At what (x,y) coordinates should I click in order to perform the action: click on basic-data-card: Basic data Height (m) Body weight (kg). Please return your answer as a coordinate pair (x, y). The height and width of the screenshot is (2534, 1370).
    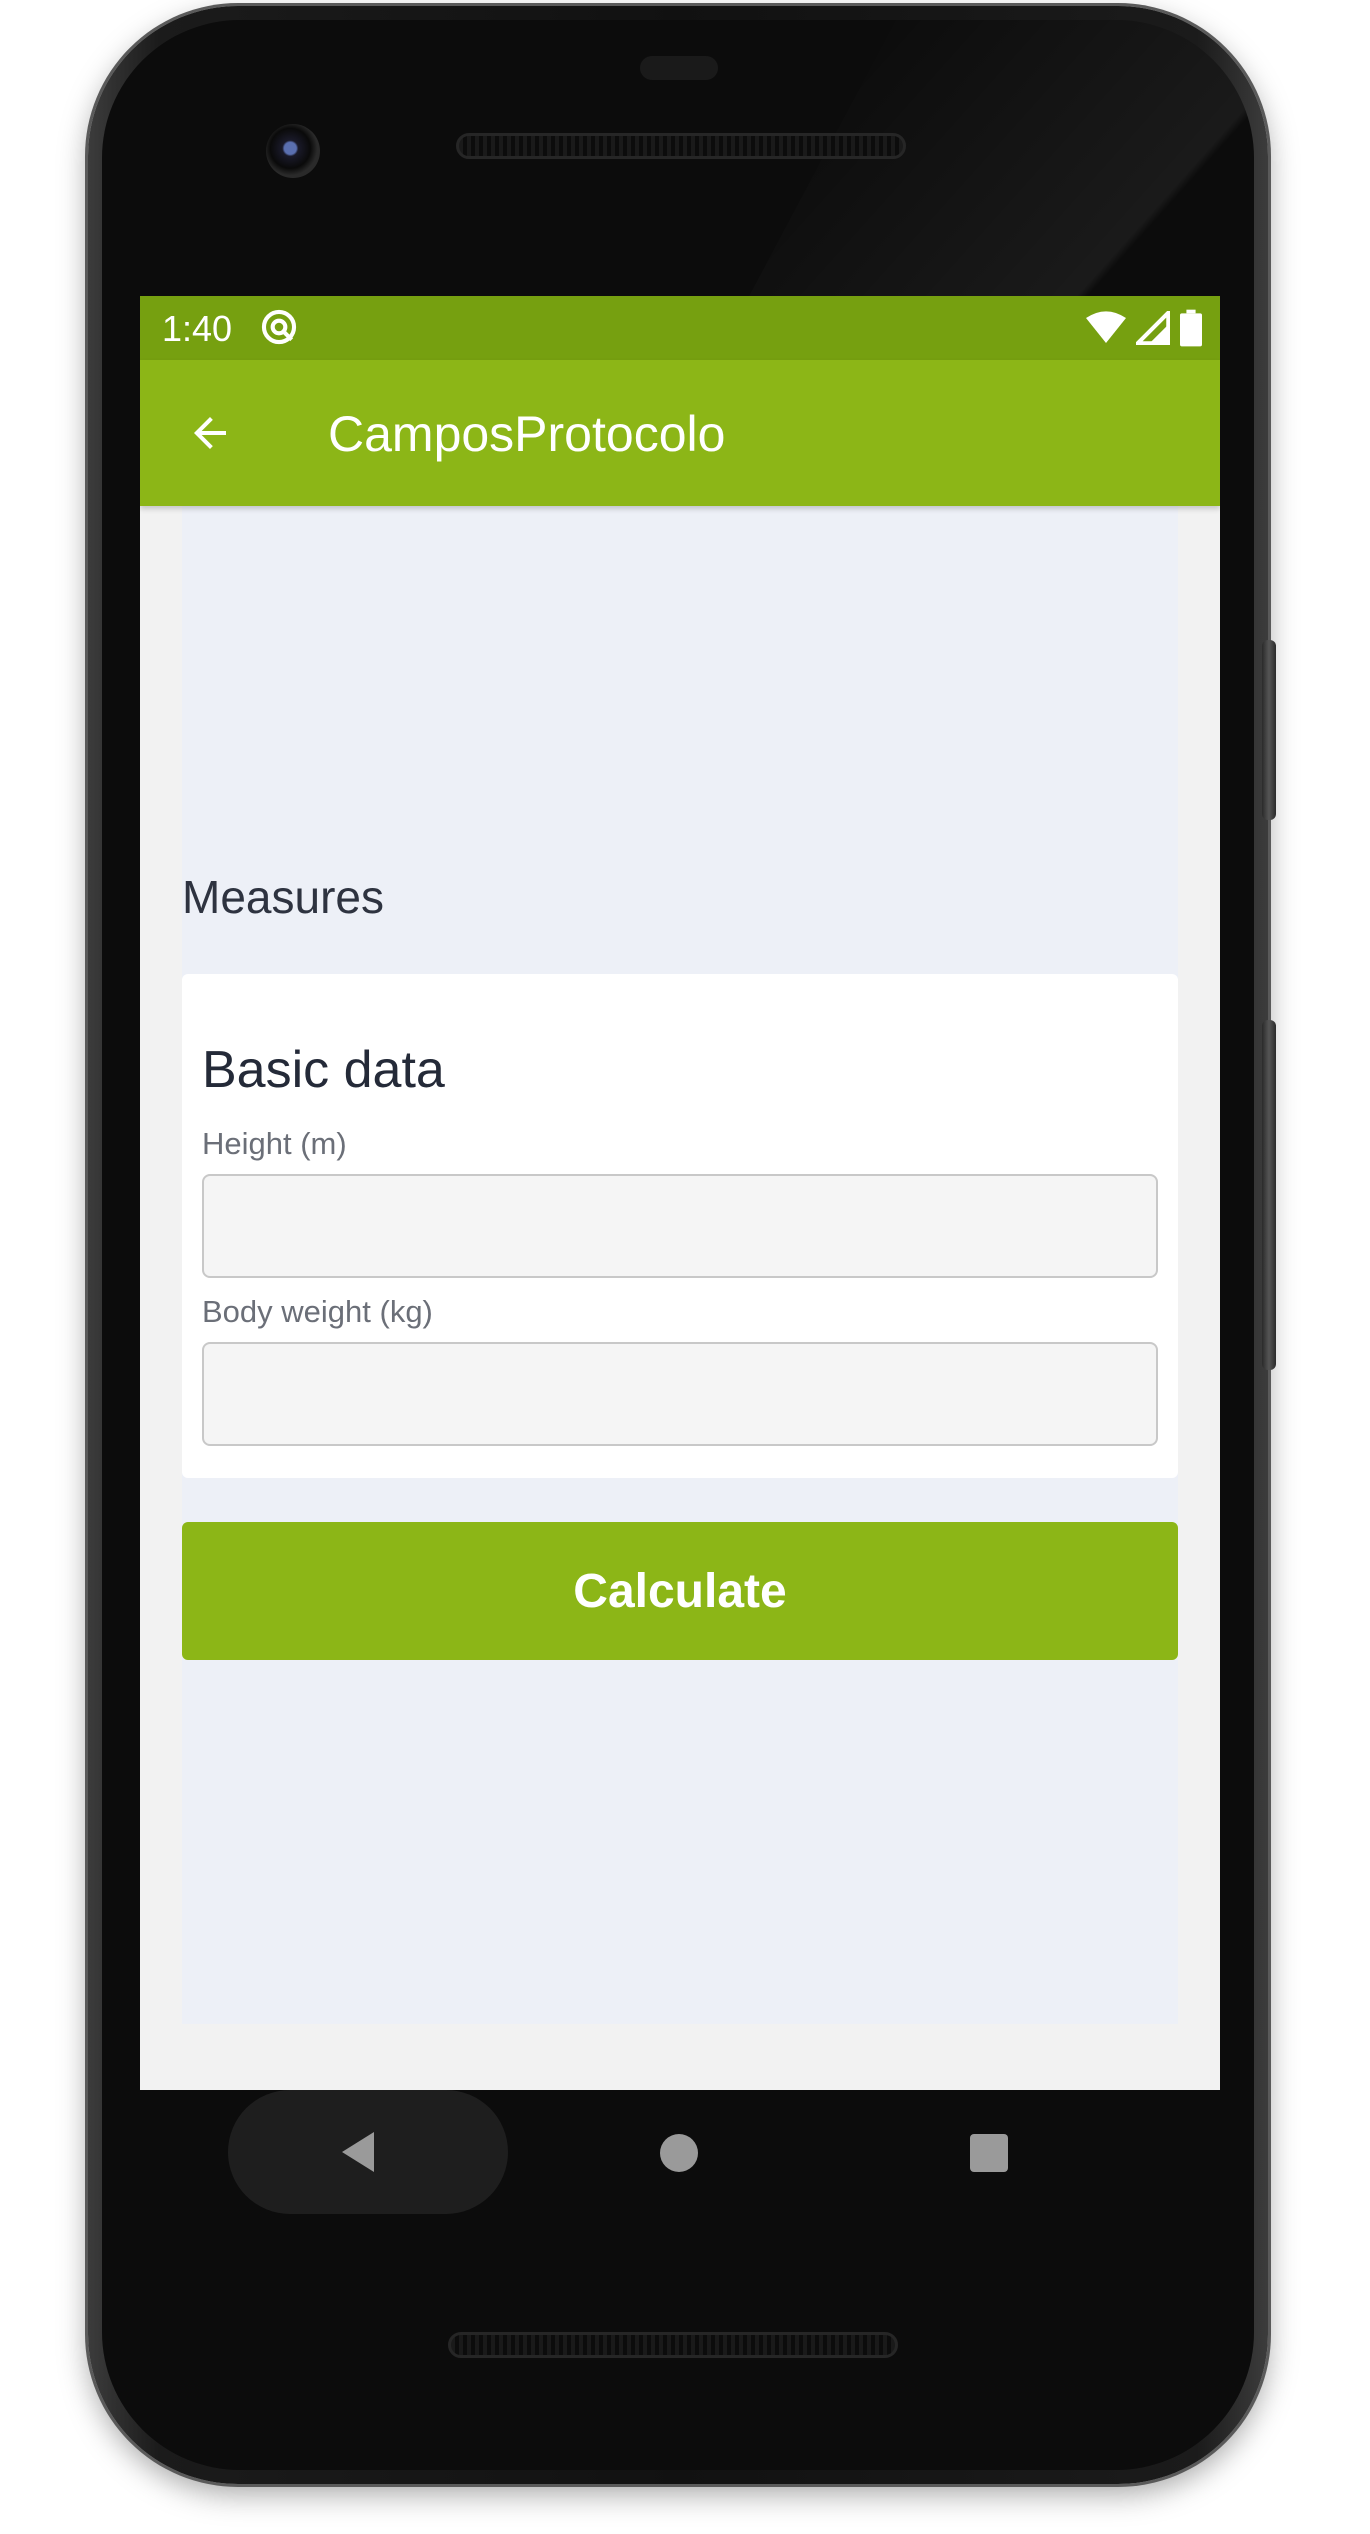
    Looking at the image, I should click on (680, 1226).